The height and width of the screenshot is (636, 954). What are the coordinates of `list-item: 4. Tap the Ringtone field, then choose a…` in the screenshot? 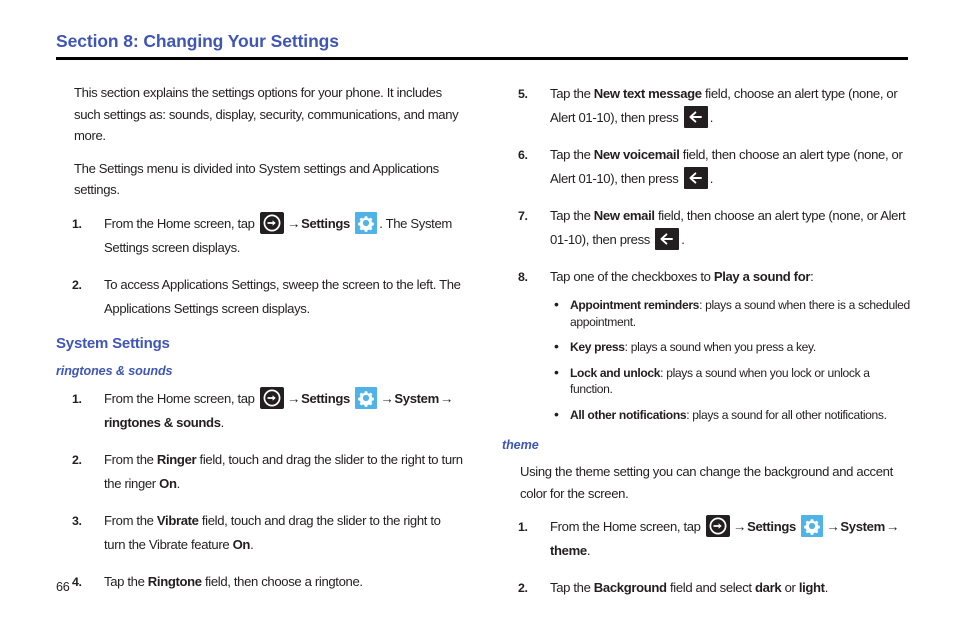 It's located at (260, 582).